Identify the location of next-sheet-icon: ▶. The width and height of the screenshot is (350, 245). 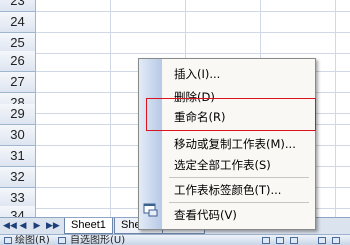
(37, 226).